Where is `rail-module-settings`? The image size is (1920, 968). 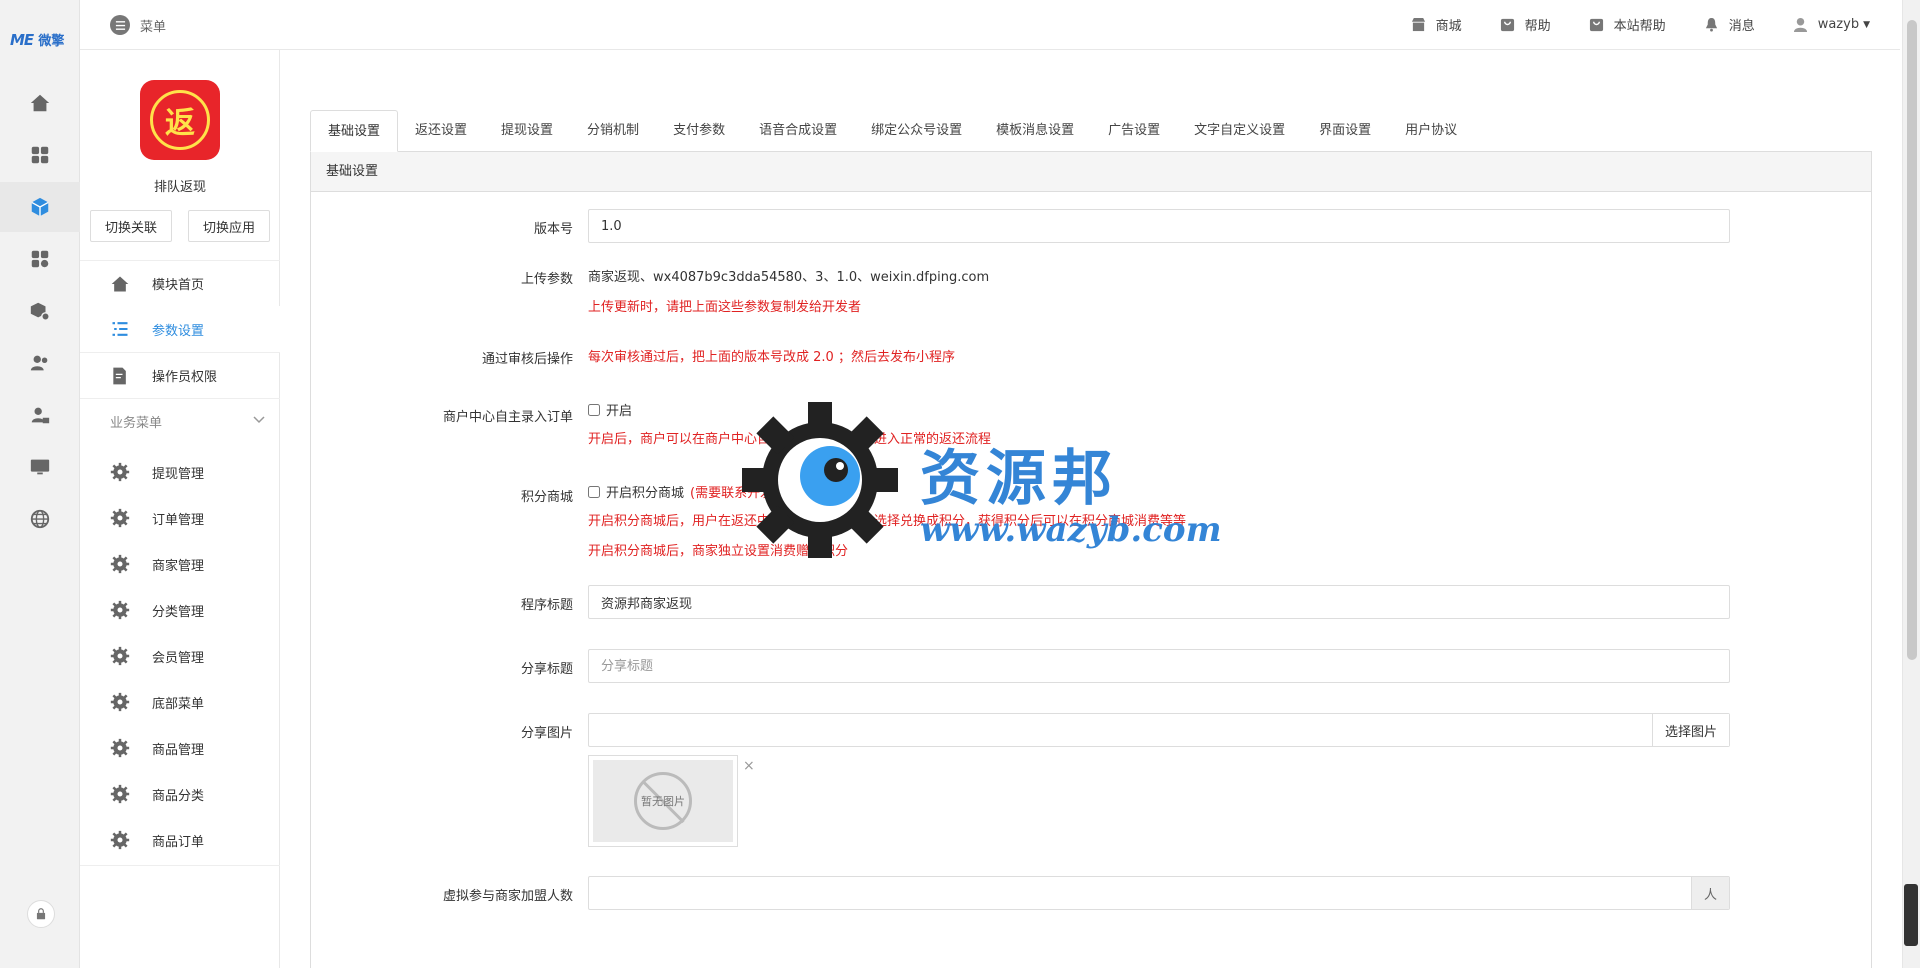
rail-module-settings is located at coordinates (40, 311).